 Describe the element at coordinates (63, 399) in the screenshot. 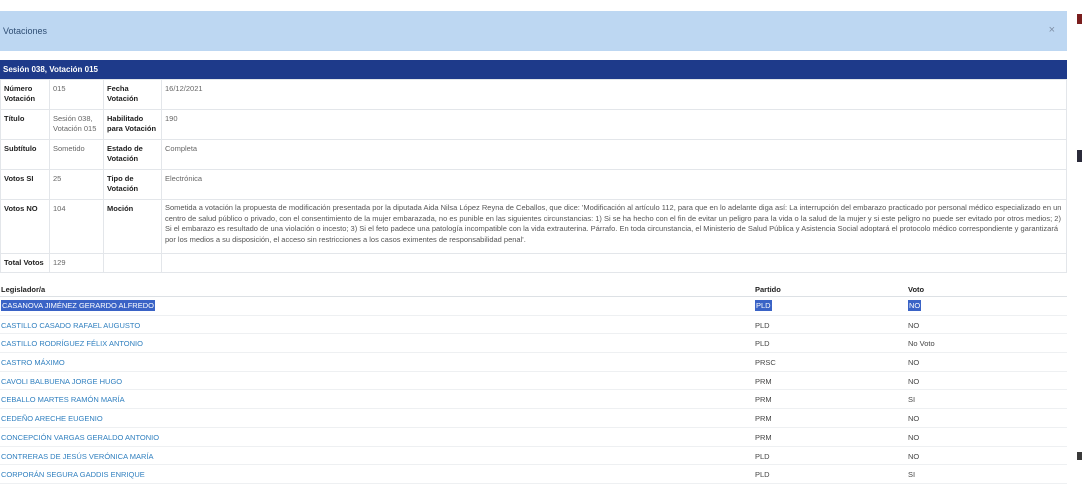

I see `legislator-name-link: CEBALLO MARTES RAMÓN MARÍA` at that location.